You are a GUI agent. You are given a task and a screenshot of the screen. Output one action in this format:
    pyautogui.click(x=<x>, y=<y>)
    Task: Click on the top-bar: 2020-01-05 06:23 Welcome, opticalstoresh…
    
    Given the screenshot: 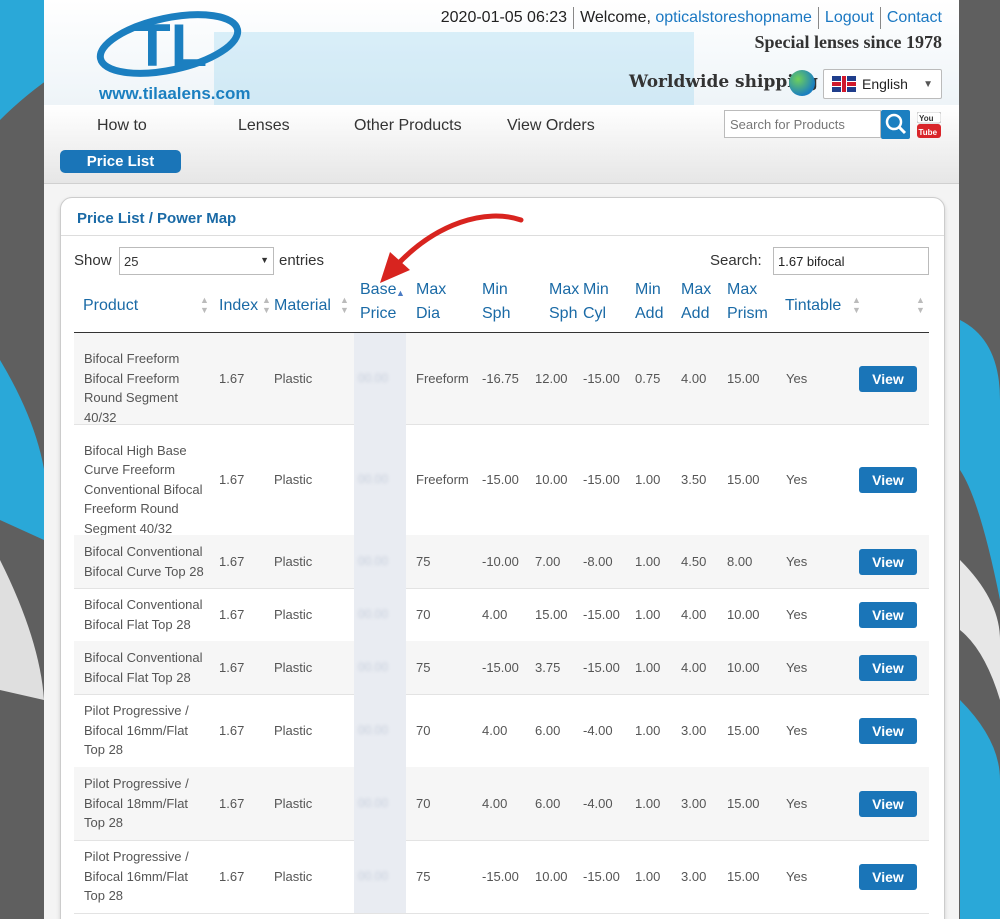 What is the action you would take?
    pyautogui.click(x=691, y=18)
    